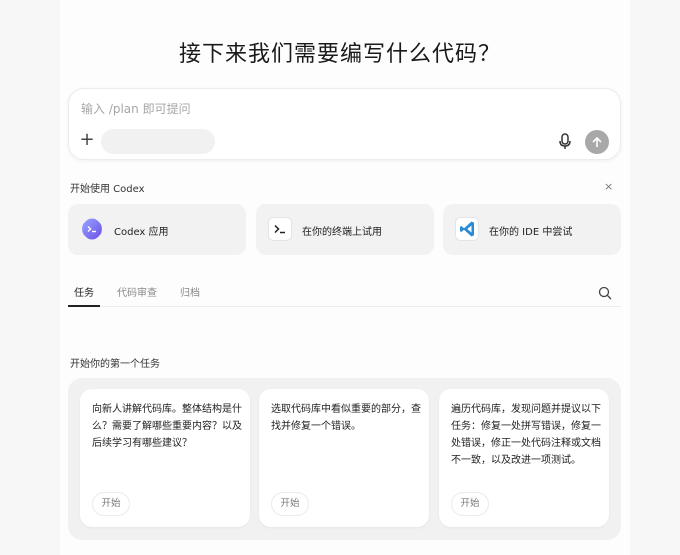 The width and height of the screenshot is (680, 555). I want to click on tabs-divider, so click(344, 306).